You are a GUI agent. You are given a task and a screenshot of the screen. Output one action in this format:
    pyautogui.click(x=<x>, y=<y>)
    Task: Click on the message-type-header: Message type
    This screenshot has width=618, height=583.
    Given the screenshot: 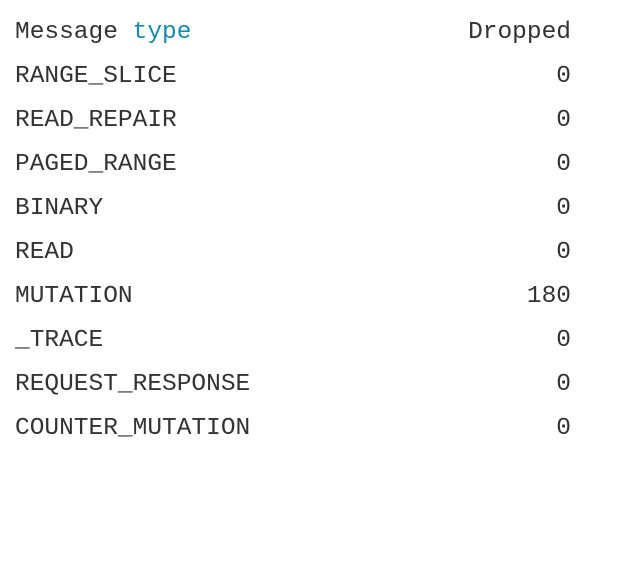 What is the action you would take?
    pyautogui.click(x=103, y=33)
    